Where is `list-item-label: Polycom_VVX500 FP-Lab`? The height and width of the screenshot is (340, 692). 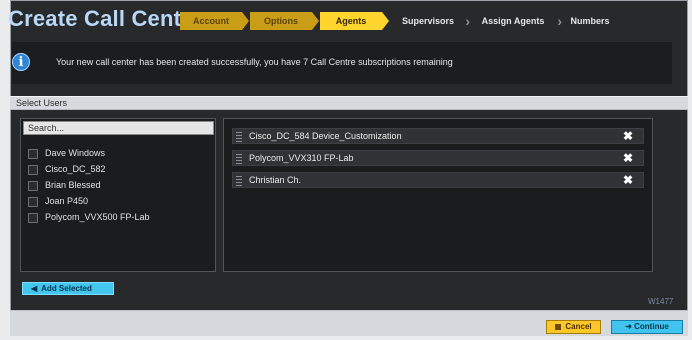 list-item-label: Polycom_VVX500 FP-Lab is located at coordinates (97, 217).